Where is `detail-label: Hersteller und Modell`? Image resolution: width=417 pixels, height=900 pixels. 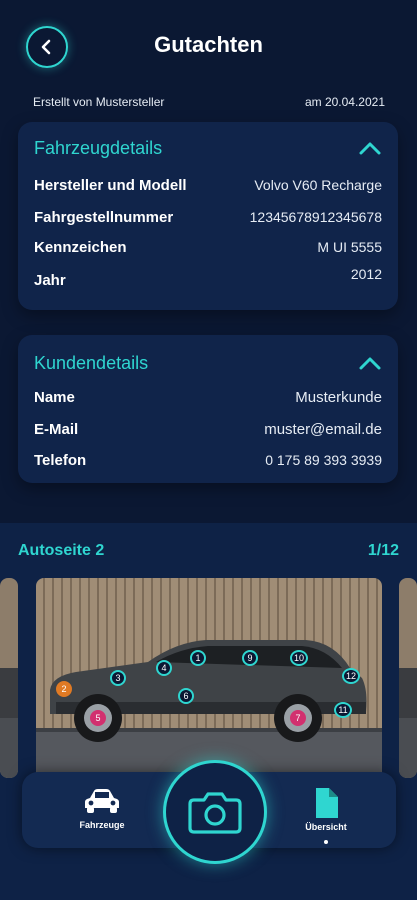
detail-label: Hersteller und Modell is located at coordinates (110, 185).